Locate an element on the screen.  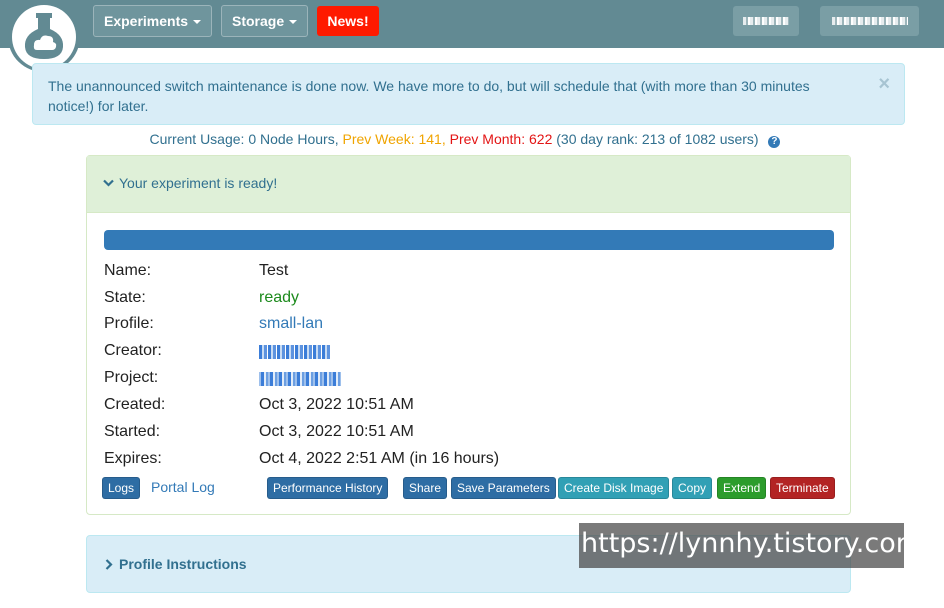
share-button: Share is located at coordinates (425, 488).